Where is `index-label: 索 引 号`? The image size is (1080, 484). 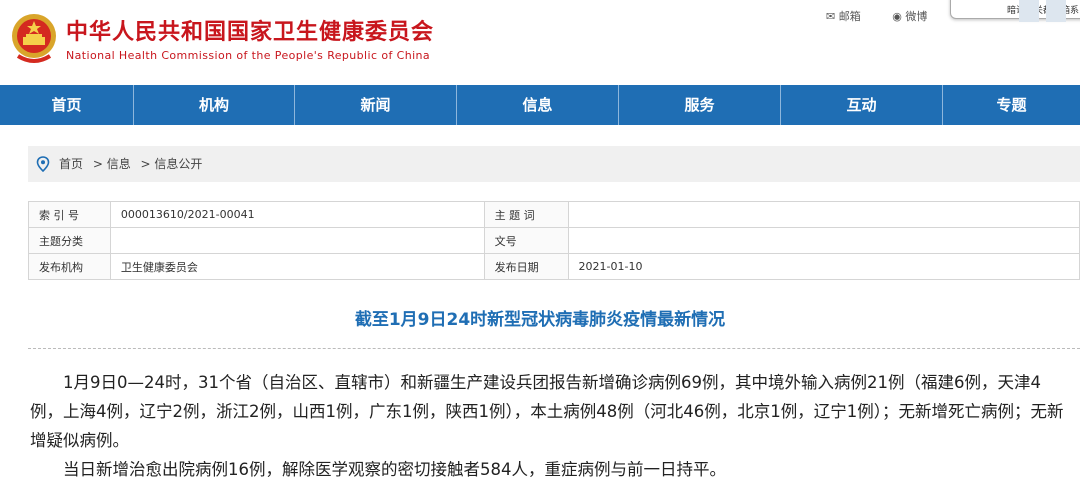
index-label: 索 引 号 is located at coordinates (69, 214).